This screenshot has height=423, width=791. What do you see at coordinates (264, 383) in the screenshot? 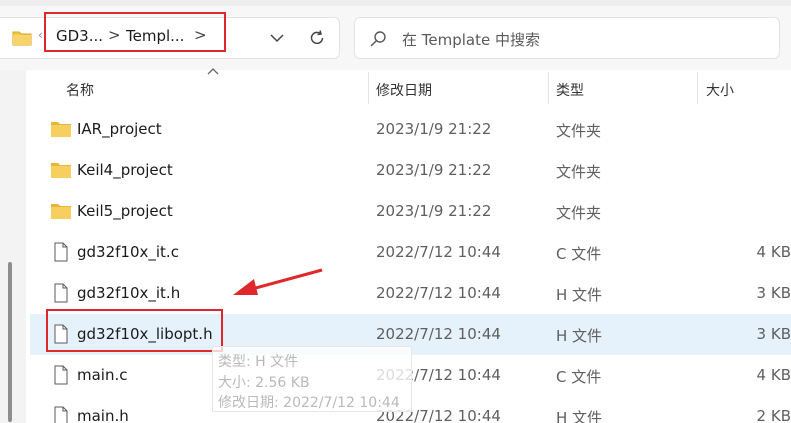
I see `tooltip-size: 大小: 2.56 KB` at bounding box center [264, 383].